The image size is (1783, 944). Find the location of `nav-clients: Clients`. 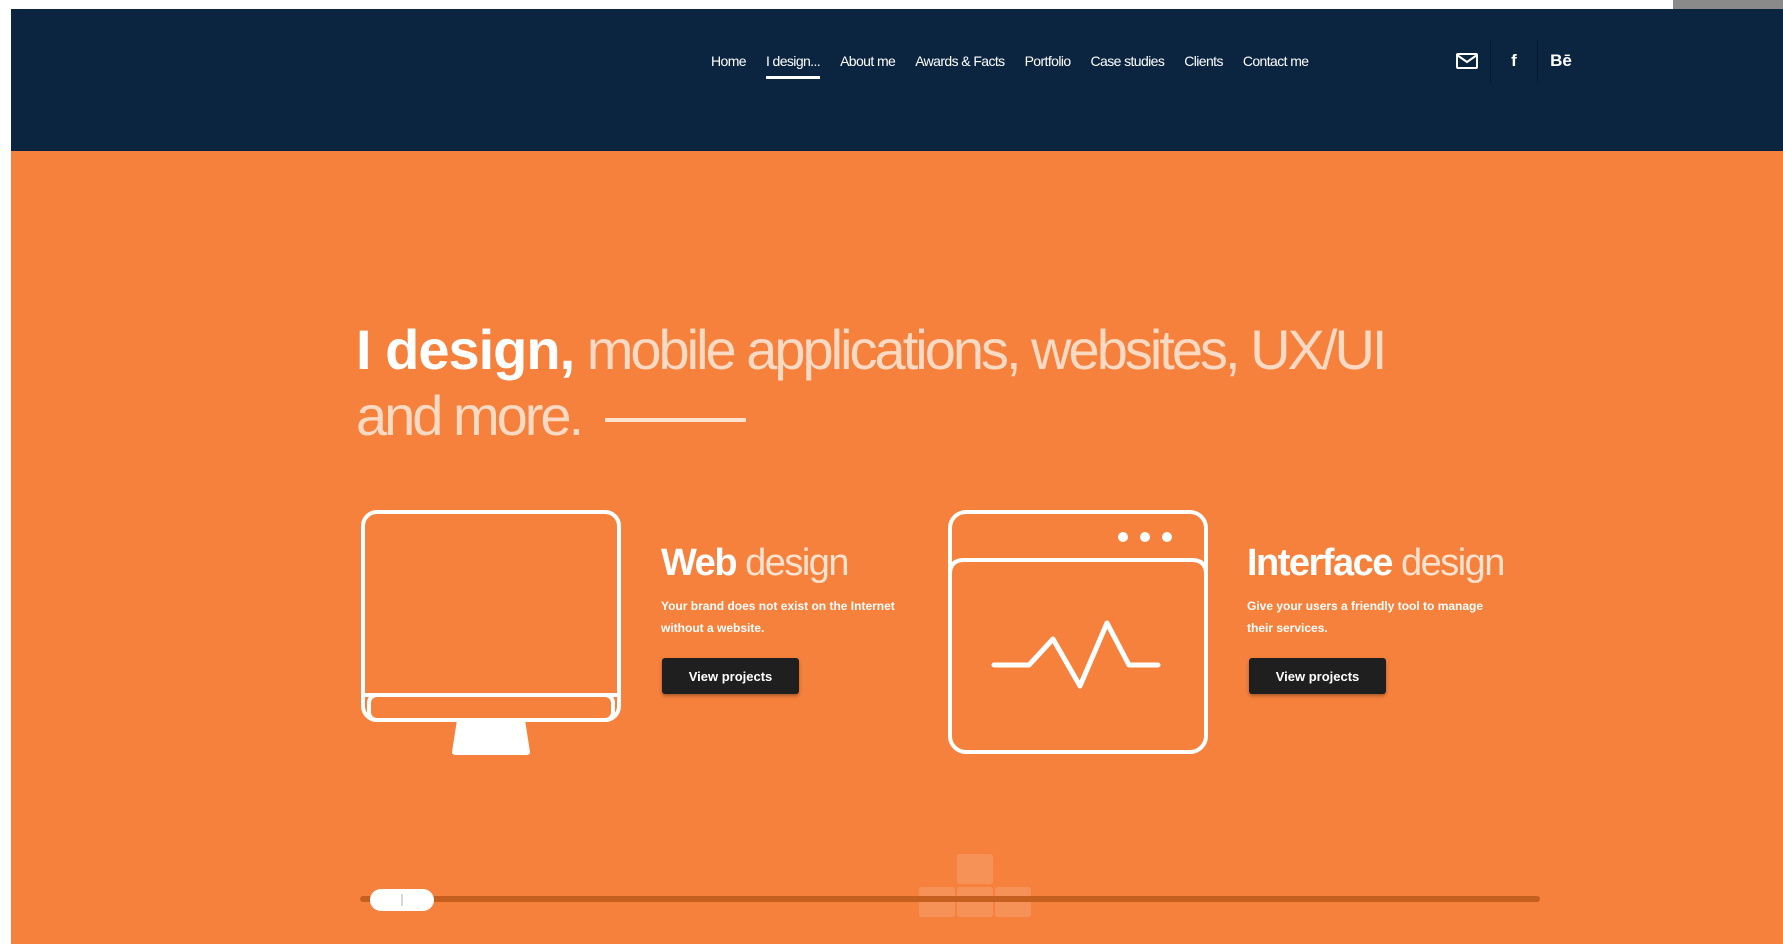

nav-clients: Clients is located at coordinates (1203, 61).